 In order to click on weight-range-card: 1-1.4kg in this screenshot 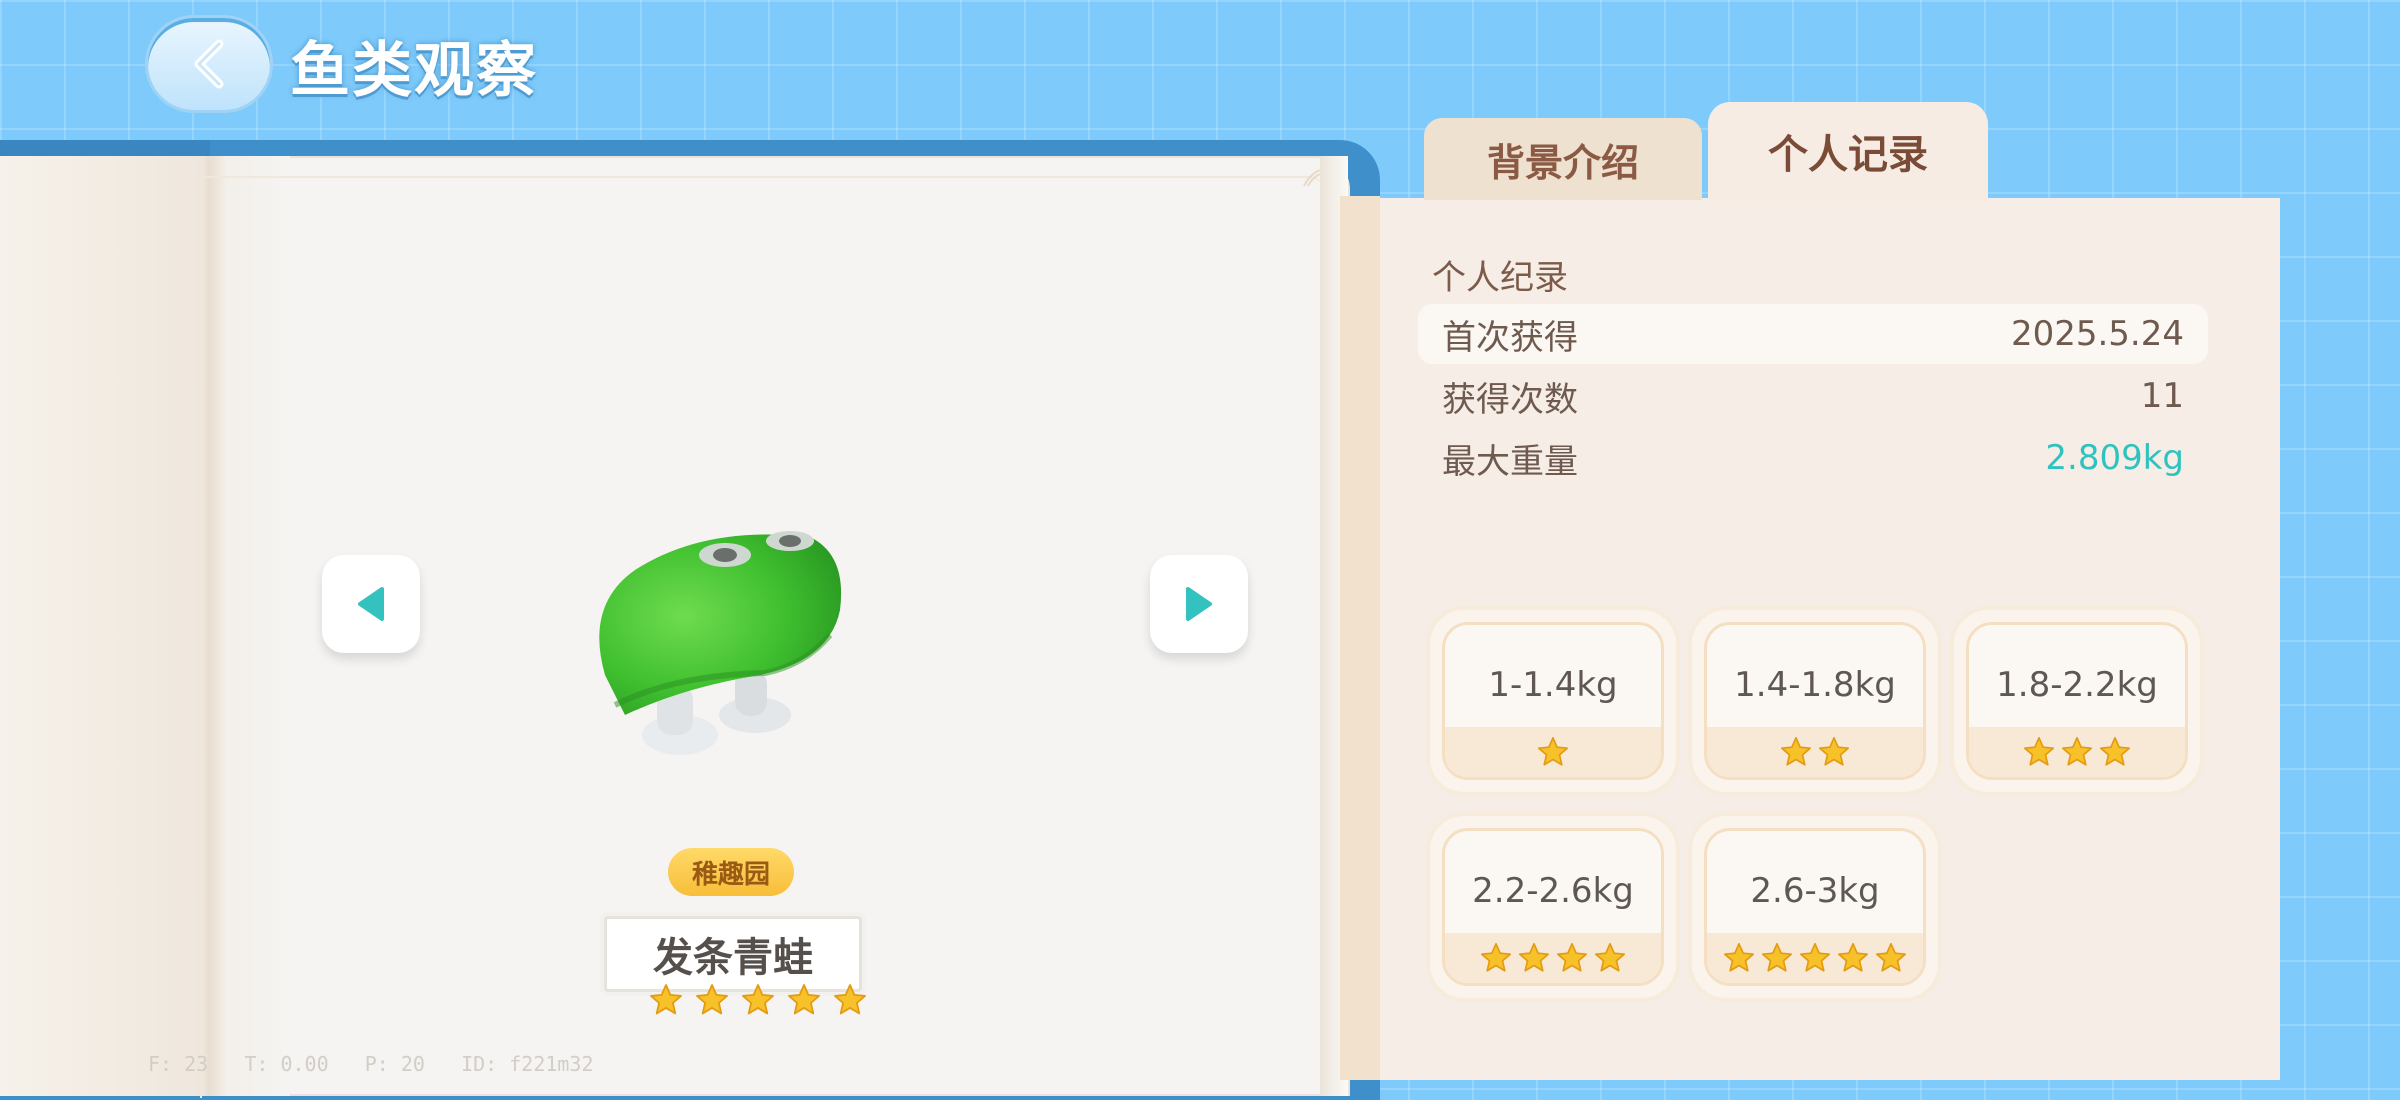, I will do `click(1553, 701)`.